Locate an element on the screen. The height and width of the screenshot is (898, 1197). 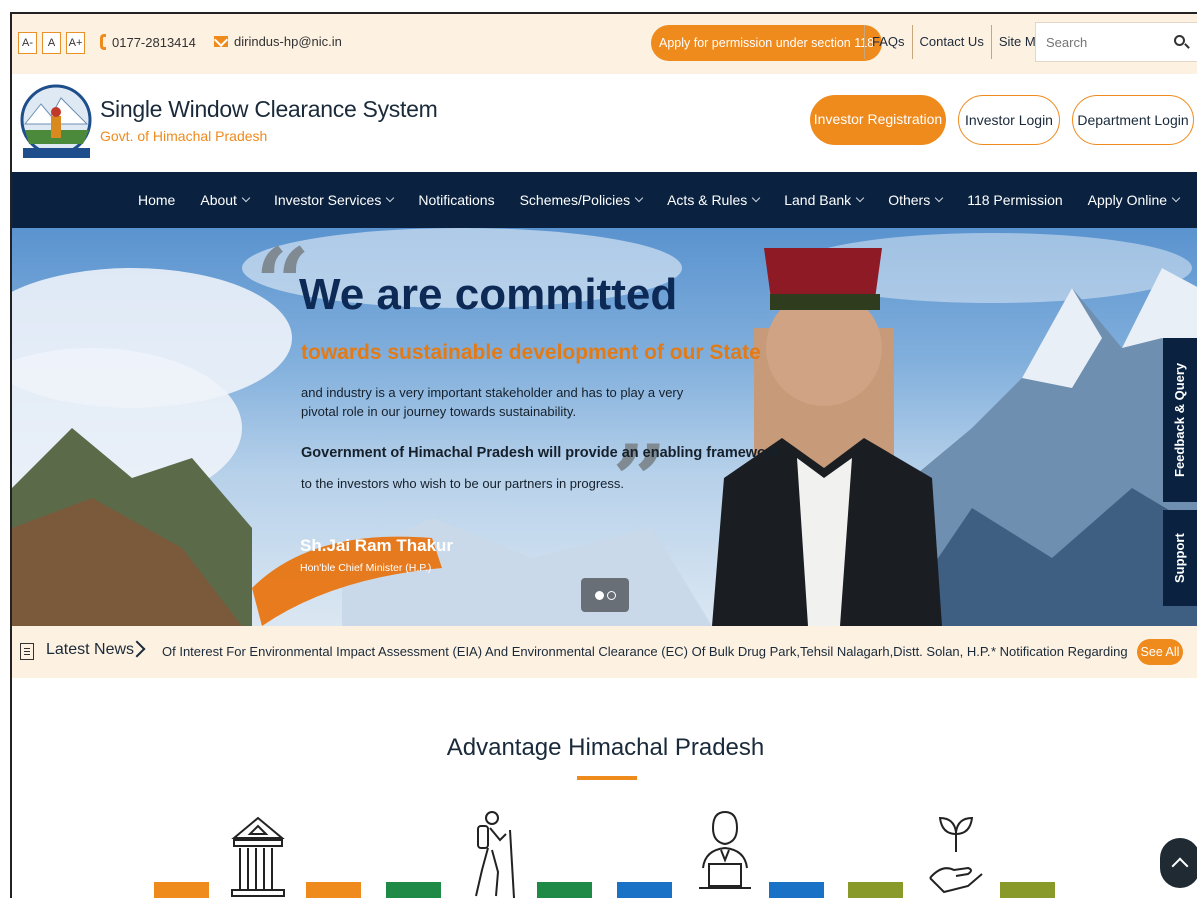
nav-item-others: Others is located at coordinates (916, 200).